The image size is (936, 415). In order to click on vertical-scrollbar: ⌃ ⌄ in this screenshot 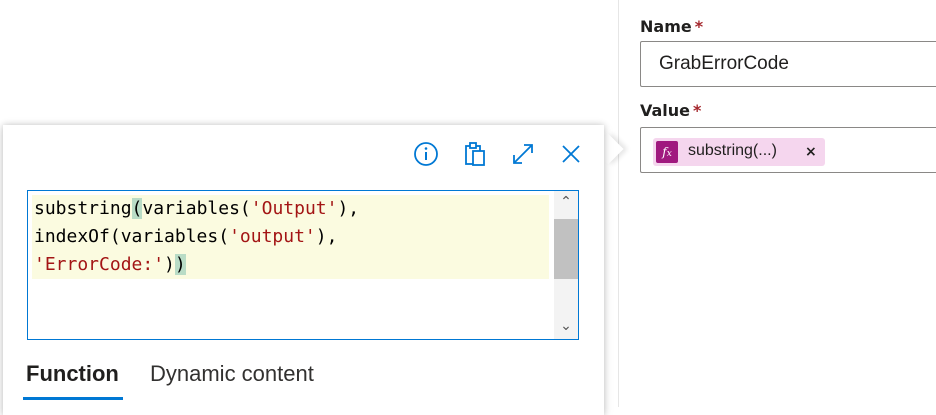, I will do `click(566, 265)`.